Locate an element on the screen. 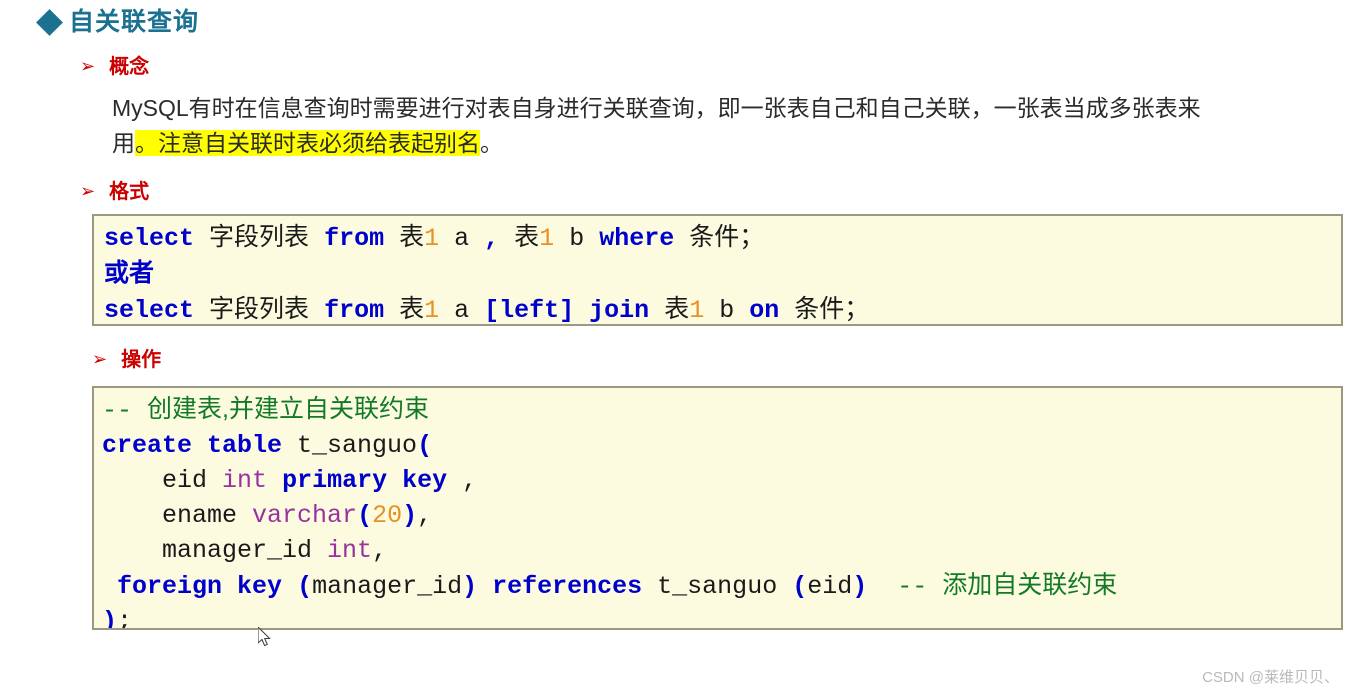 This screenshot has width=1351, height=693. code-token: on is located at coordinates (764, 310).